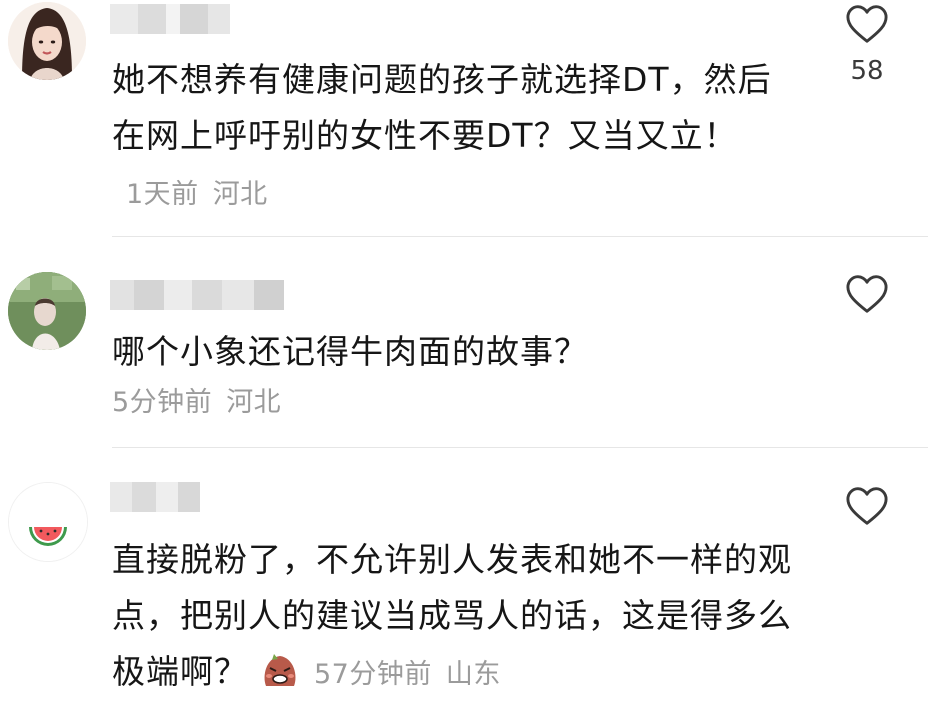  What do you see at coordinates (442, 107) in the screenshot?
I see `comment-body: 她不想养有健康问题的孩子就选择DT，然后在网上呼吁别的女性不要DT？又当又立！` at bounding box center [442, 107].